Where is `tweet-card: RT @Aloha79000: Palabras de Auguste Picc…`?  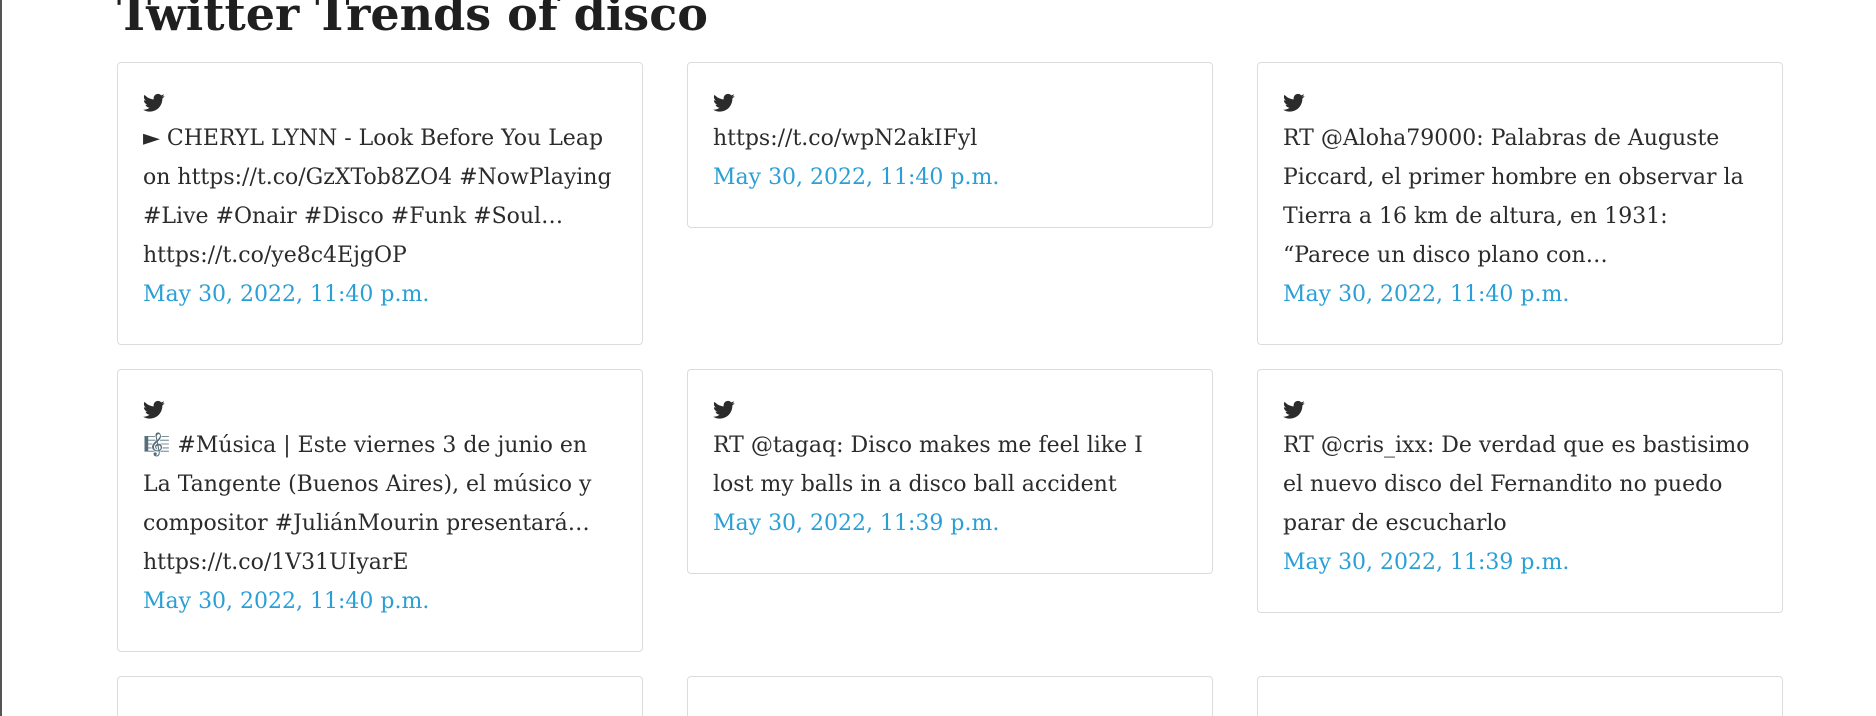
tweet-card: RT @Aloha79000: Palabras de Auguste Picc… is located at coordinates (1520, 203).